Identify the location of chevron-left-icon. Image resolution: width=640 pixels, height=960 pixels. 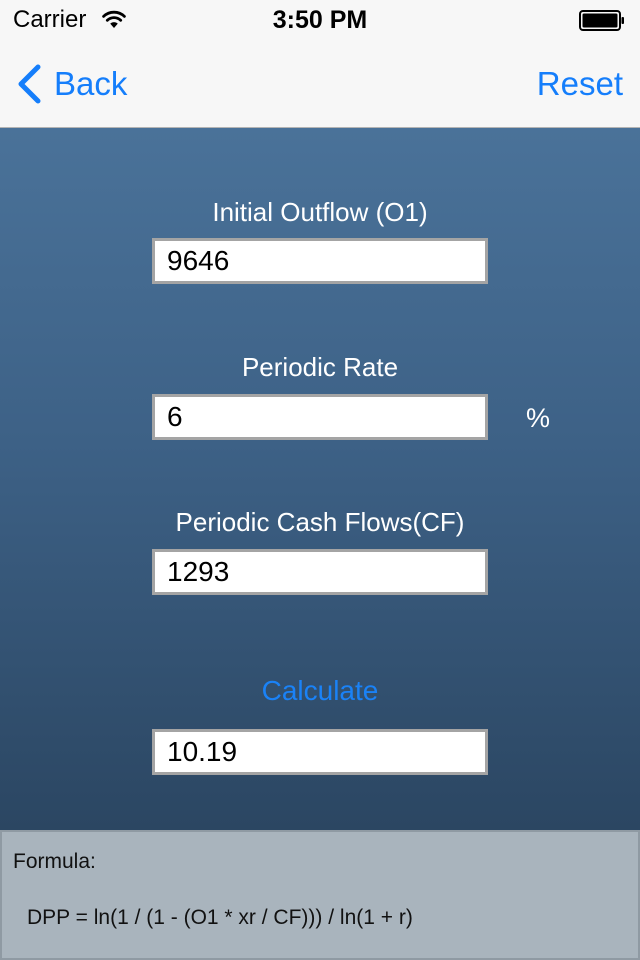
(29, 84).